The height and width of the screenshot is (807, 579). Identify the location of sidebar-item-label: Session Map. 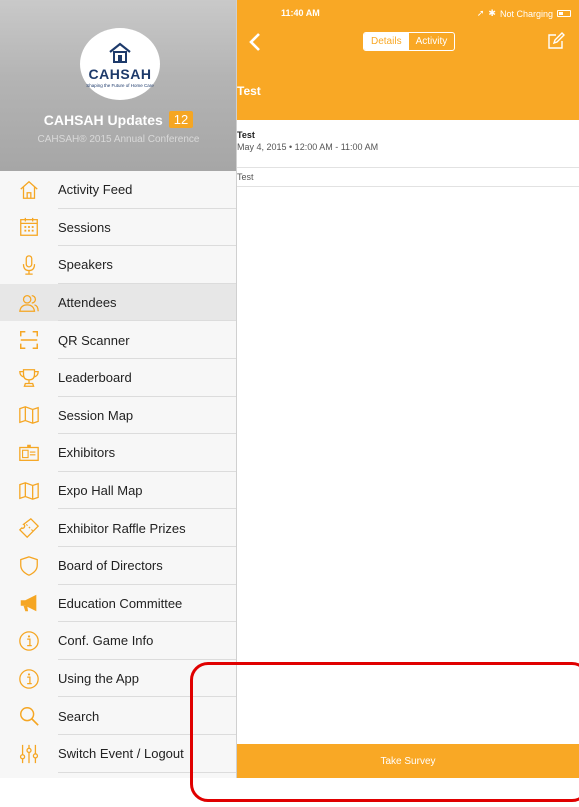
(96, 415).